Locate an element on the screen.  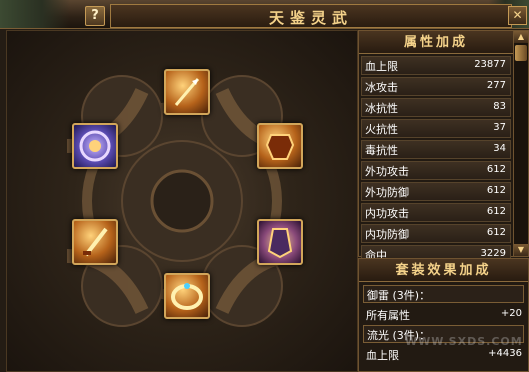
spear-icon is located at coordinates (187, 92).